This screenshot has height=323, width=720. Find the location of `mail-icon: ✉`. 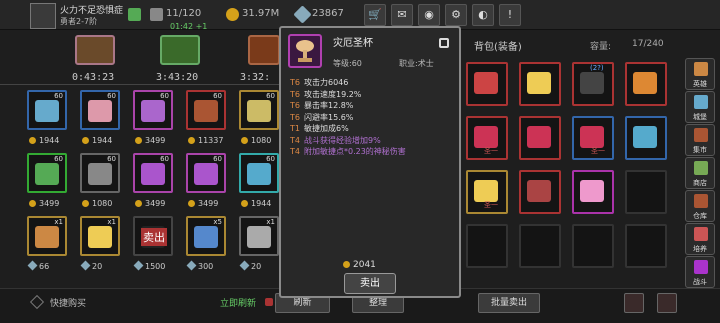

mail-icon: ✉ is located at coordinates (402, 15).